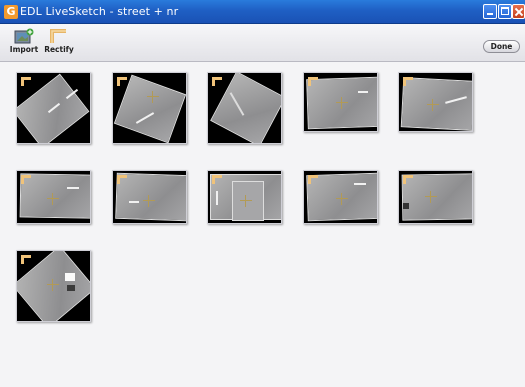 This screenshot has height=387, width=525. Describe the element at coordinates (505, 11) in the screenshot. I see `maximize-icon` at that location.